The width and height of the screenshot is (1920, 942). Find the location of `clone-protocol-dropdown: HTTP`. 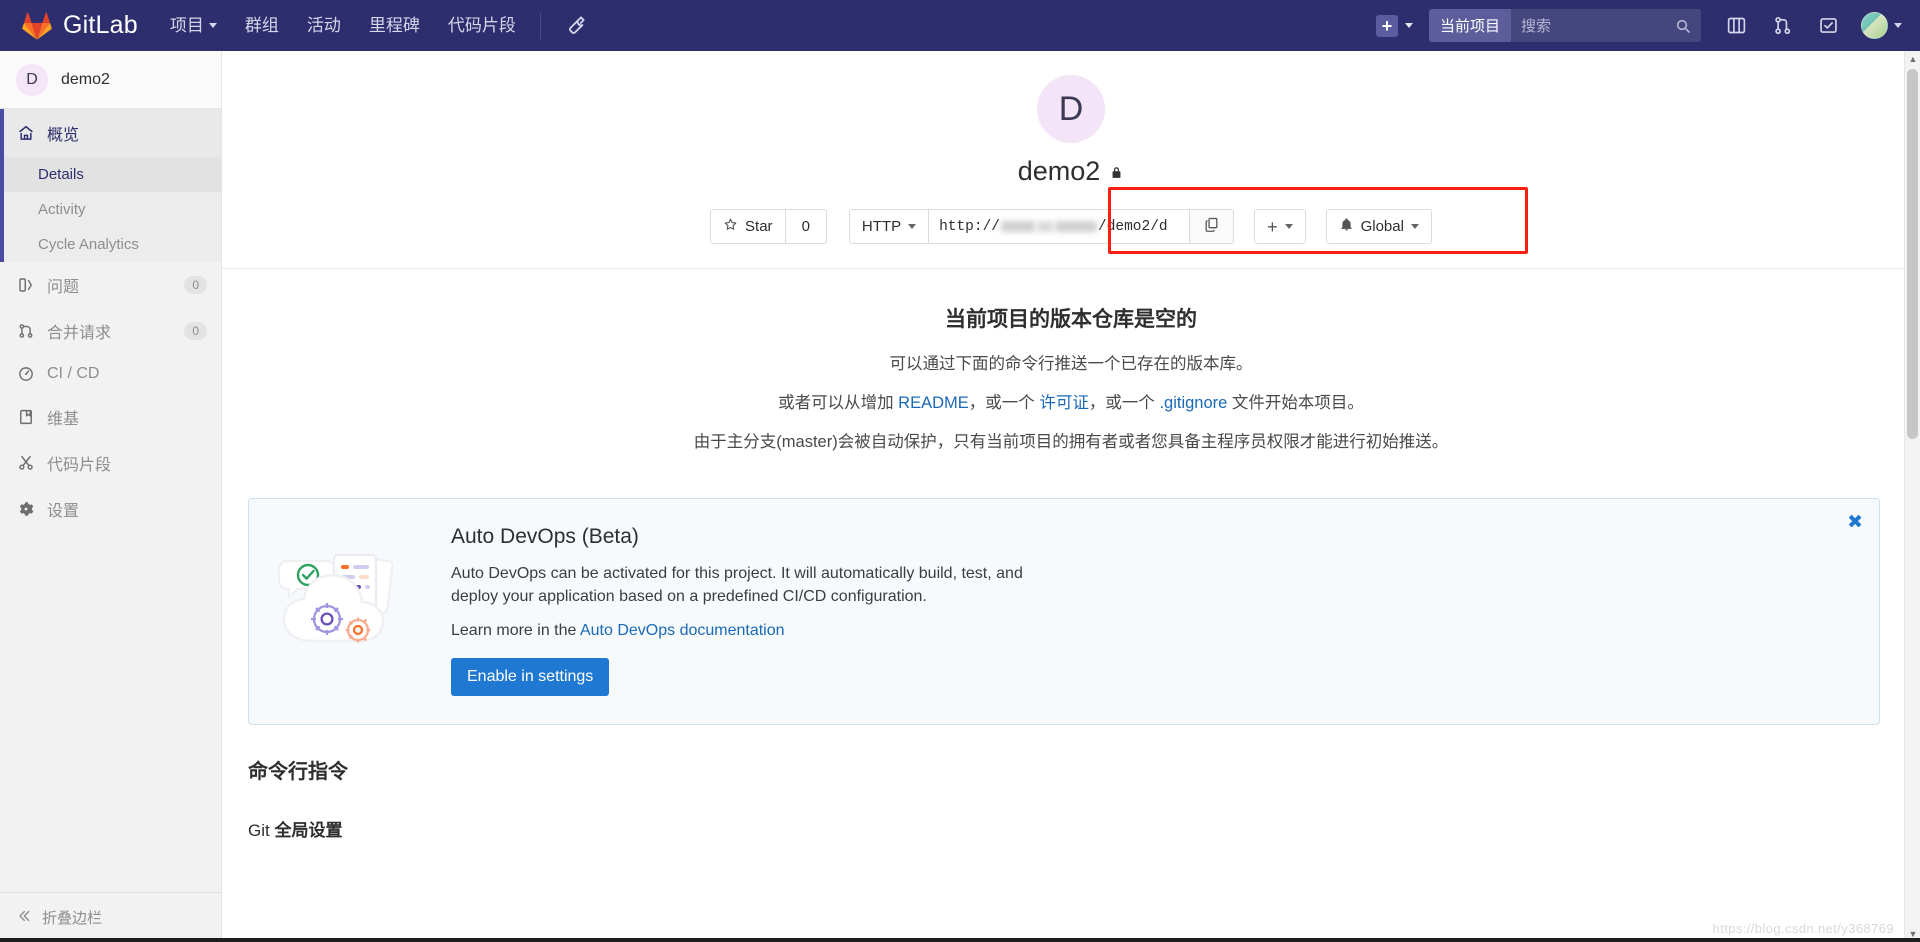

clone-protocol-dropdown: HTTP is located at coordinates (888, 226).